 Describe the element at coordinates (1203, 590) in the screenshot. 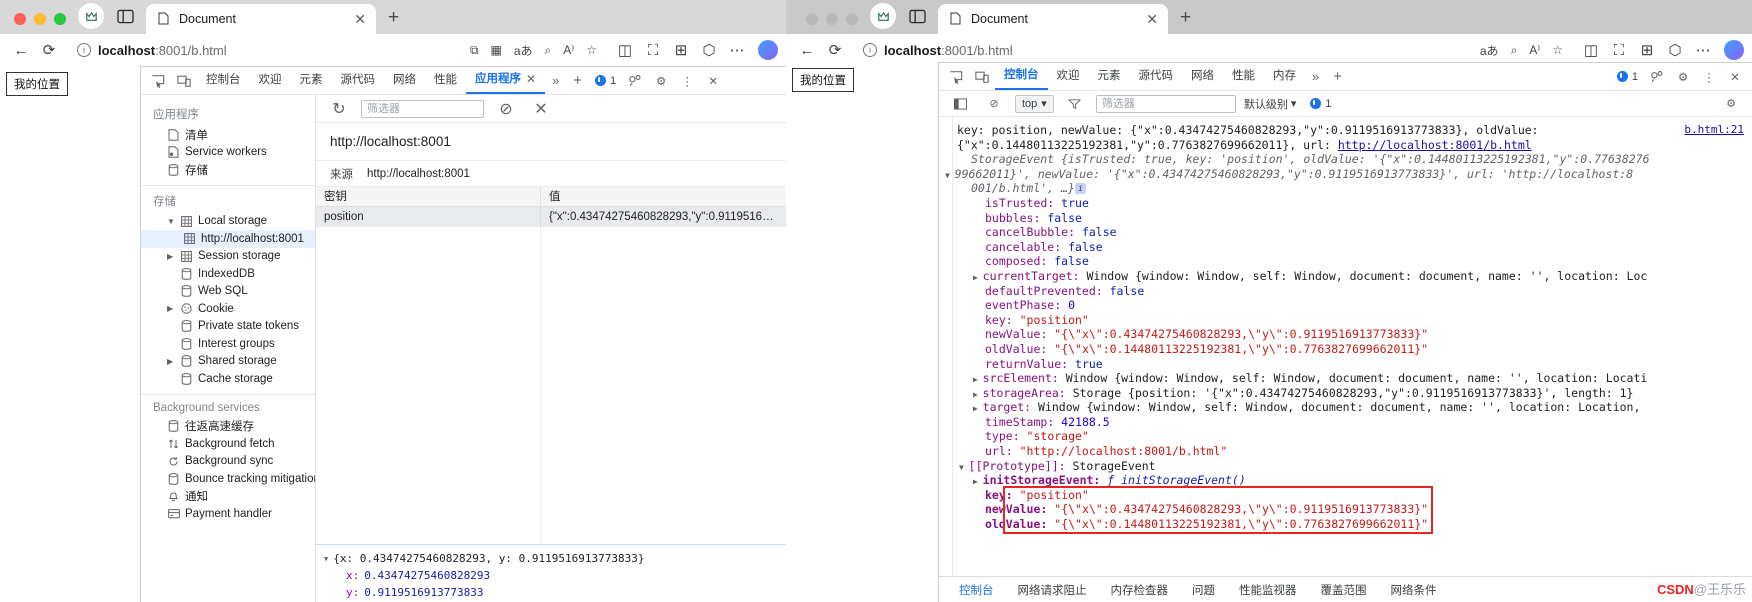

I see `drawer-tab-issues: 问题` at that location.